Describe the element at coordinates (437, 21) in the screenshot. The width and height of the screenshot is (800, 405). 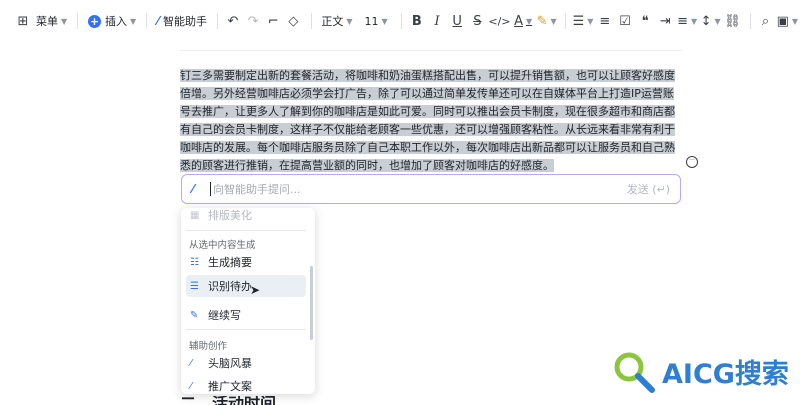
I see `italic-icon: I` at that location.